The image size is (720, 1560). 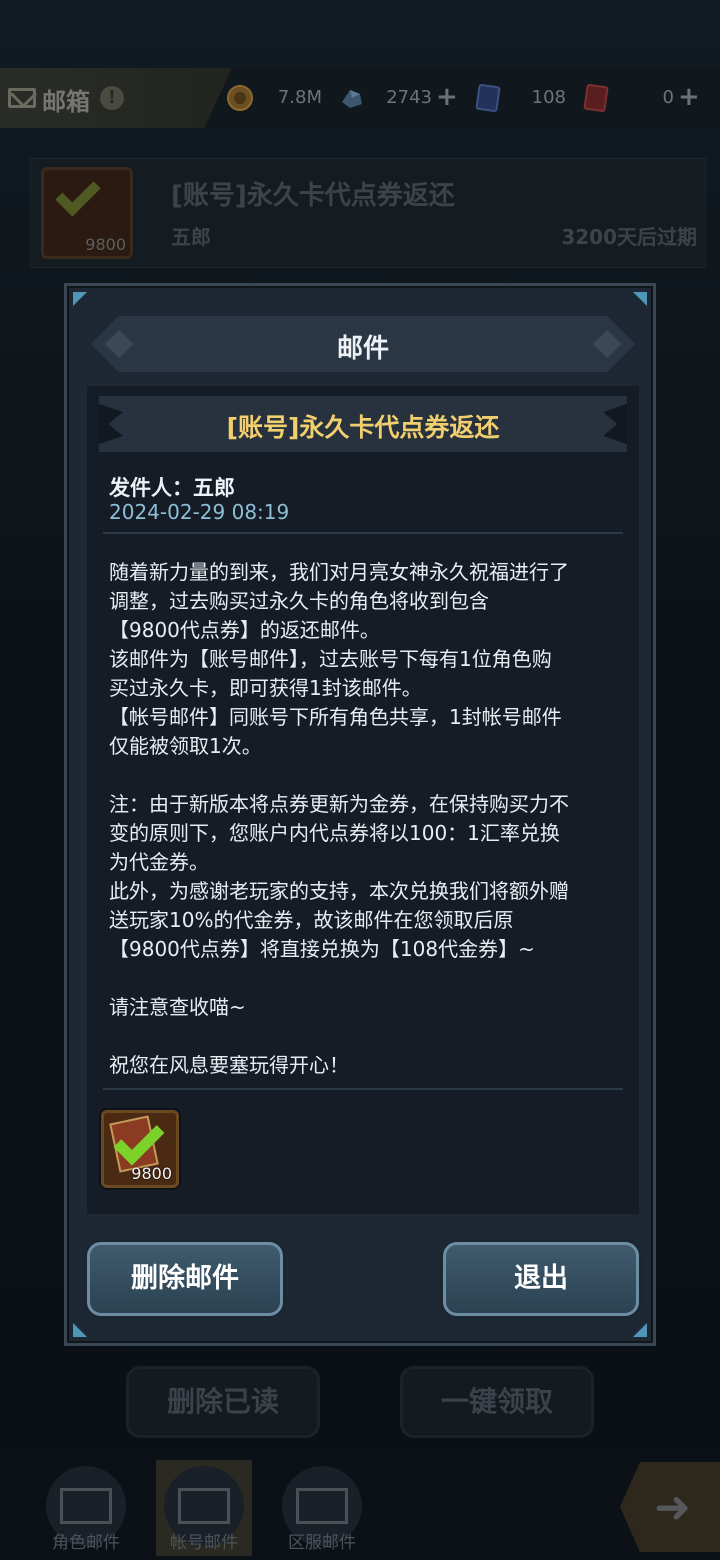 What do you see at coordinates (548, 97) in the screenshot?
I see `voucher-value: 108` at bounding box center [548, 97].